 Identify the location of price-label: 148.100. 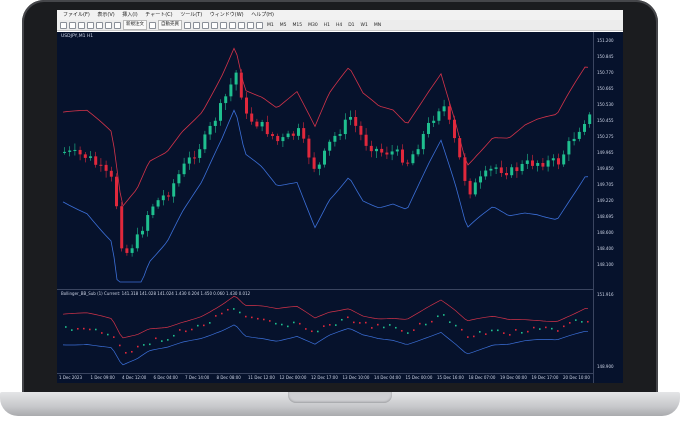
(605, 264).